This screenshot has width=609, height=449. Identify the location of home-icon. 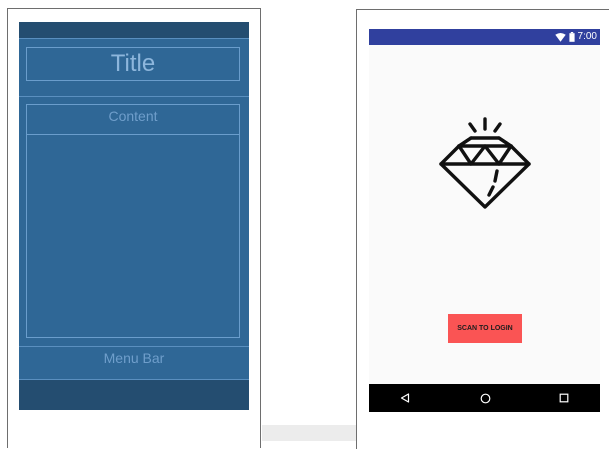
(485, 398).